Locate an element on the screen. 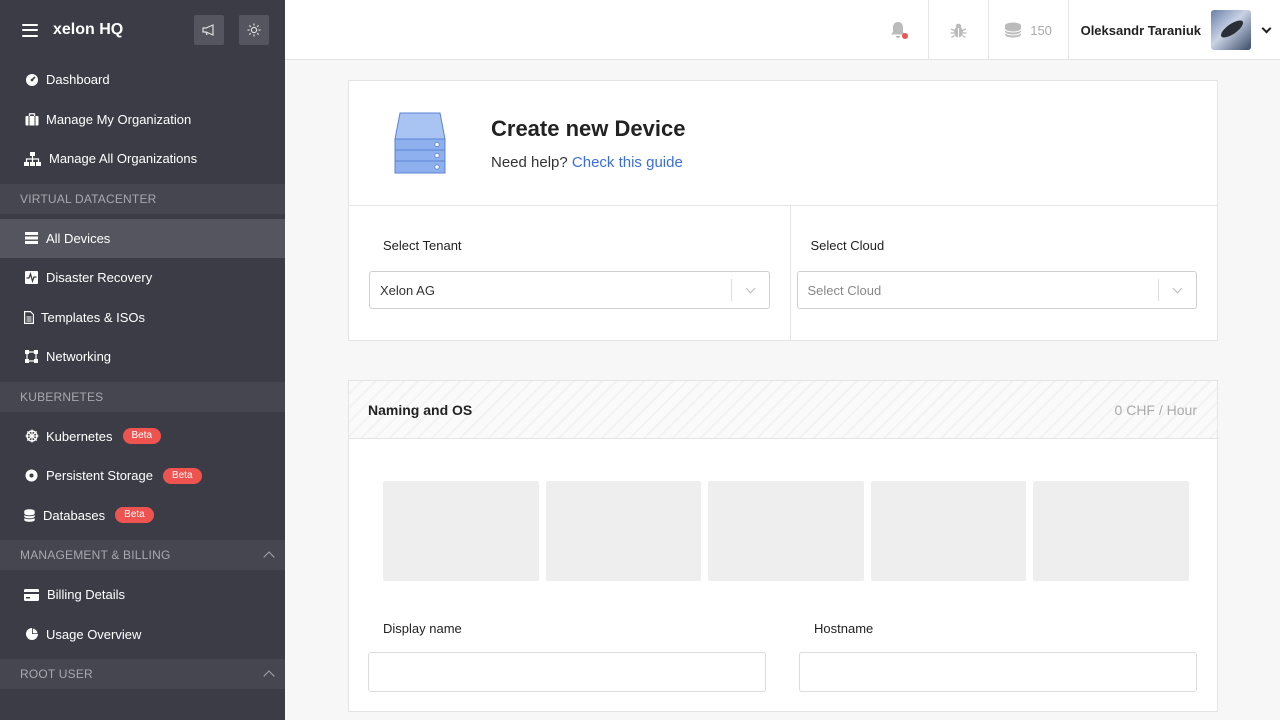 Image resolution: width=1280 pixels, height=720 pixels. section-management-billing: MANAGEMENT & BILLING is located at coordinates (142, 555).